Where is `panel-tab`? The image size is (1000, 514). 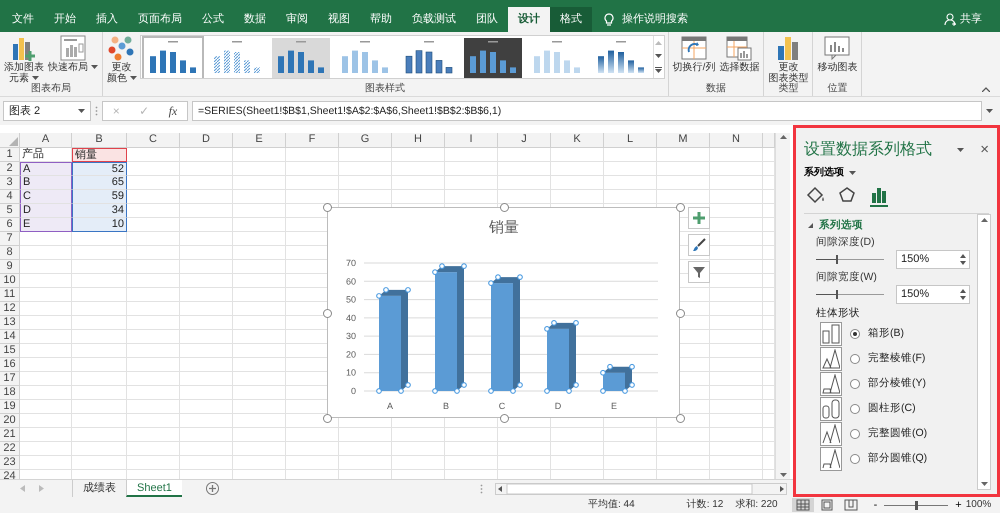
panel-tab is located at coordinates (879, 196).